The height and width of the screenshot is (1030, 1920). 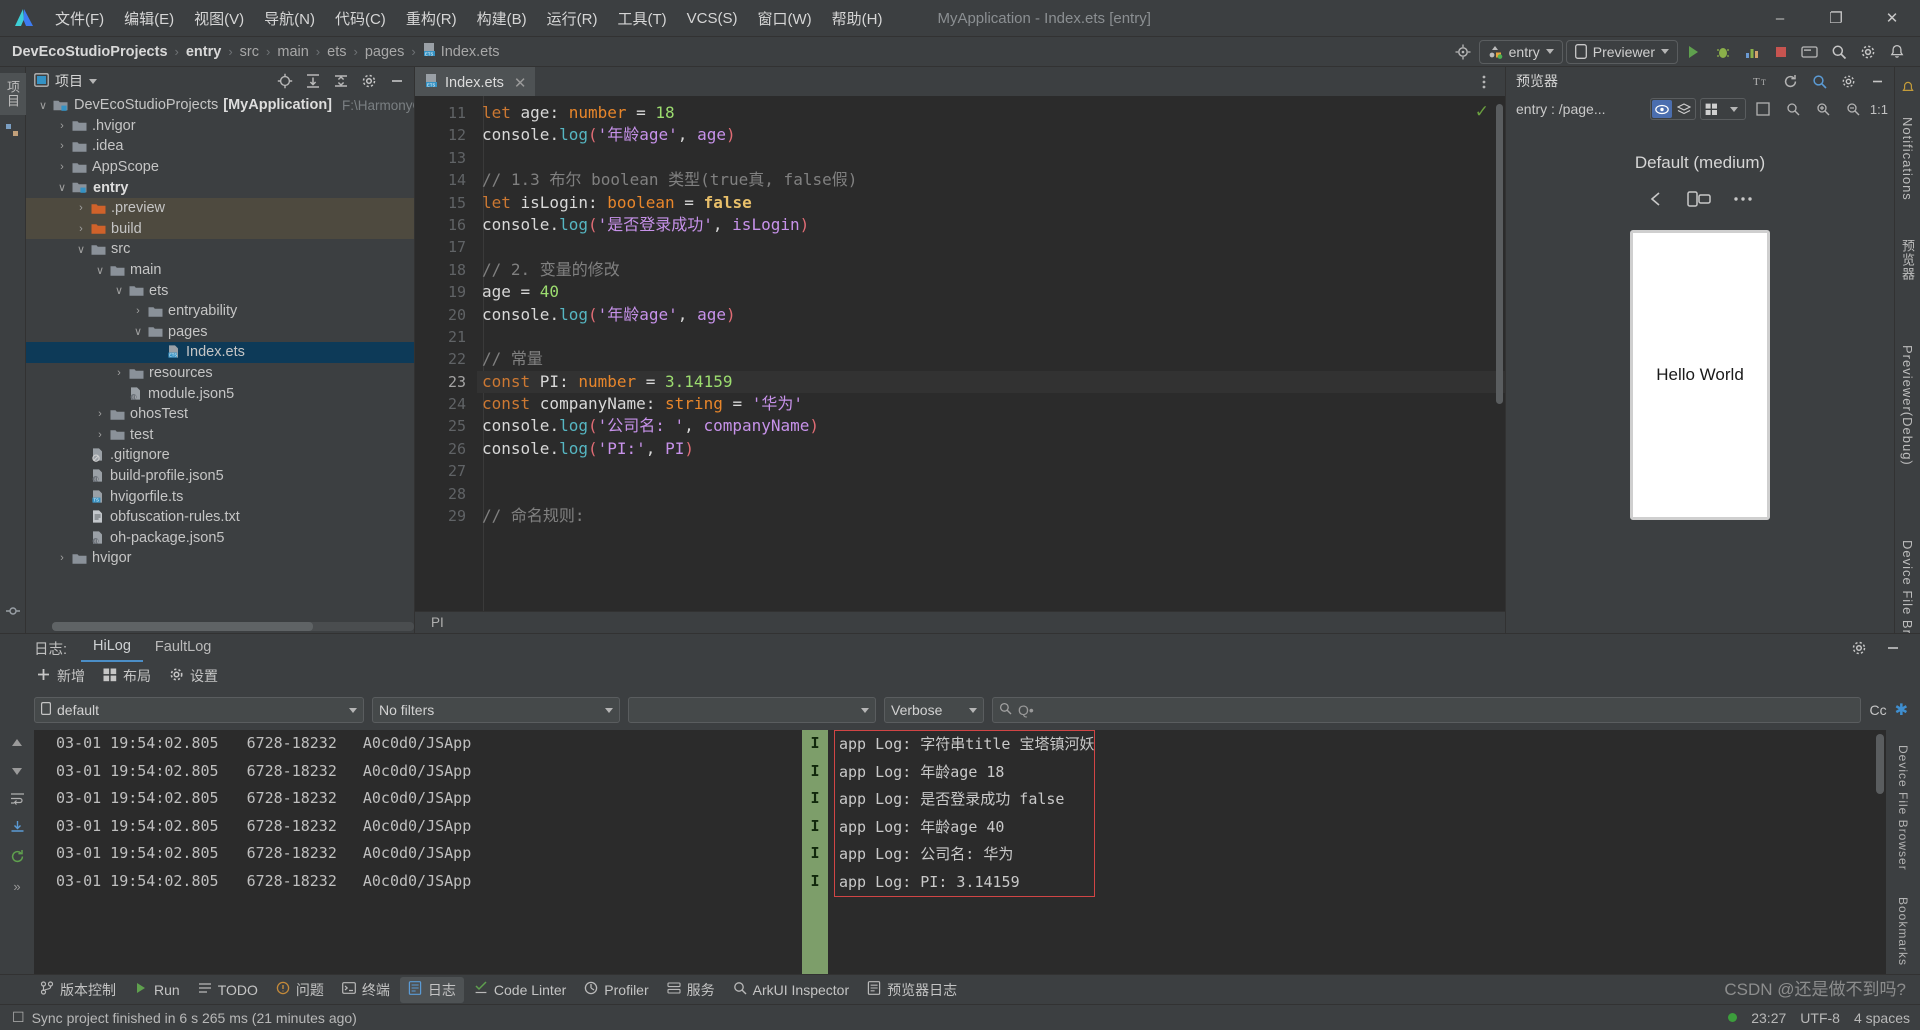 What do you see at coordinates (233, 626) in the screenshot?
I see `project-h-scrollbar` at bounding box center [233, 626].